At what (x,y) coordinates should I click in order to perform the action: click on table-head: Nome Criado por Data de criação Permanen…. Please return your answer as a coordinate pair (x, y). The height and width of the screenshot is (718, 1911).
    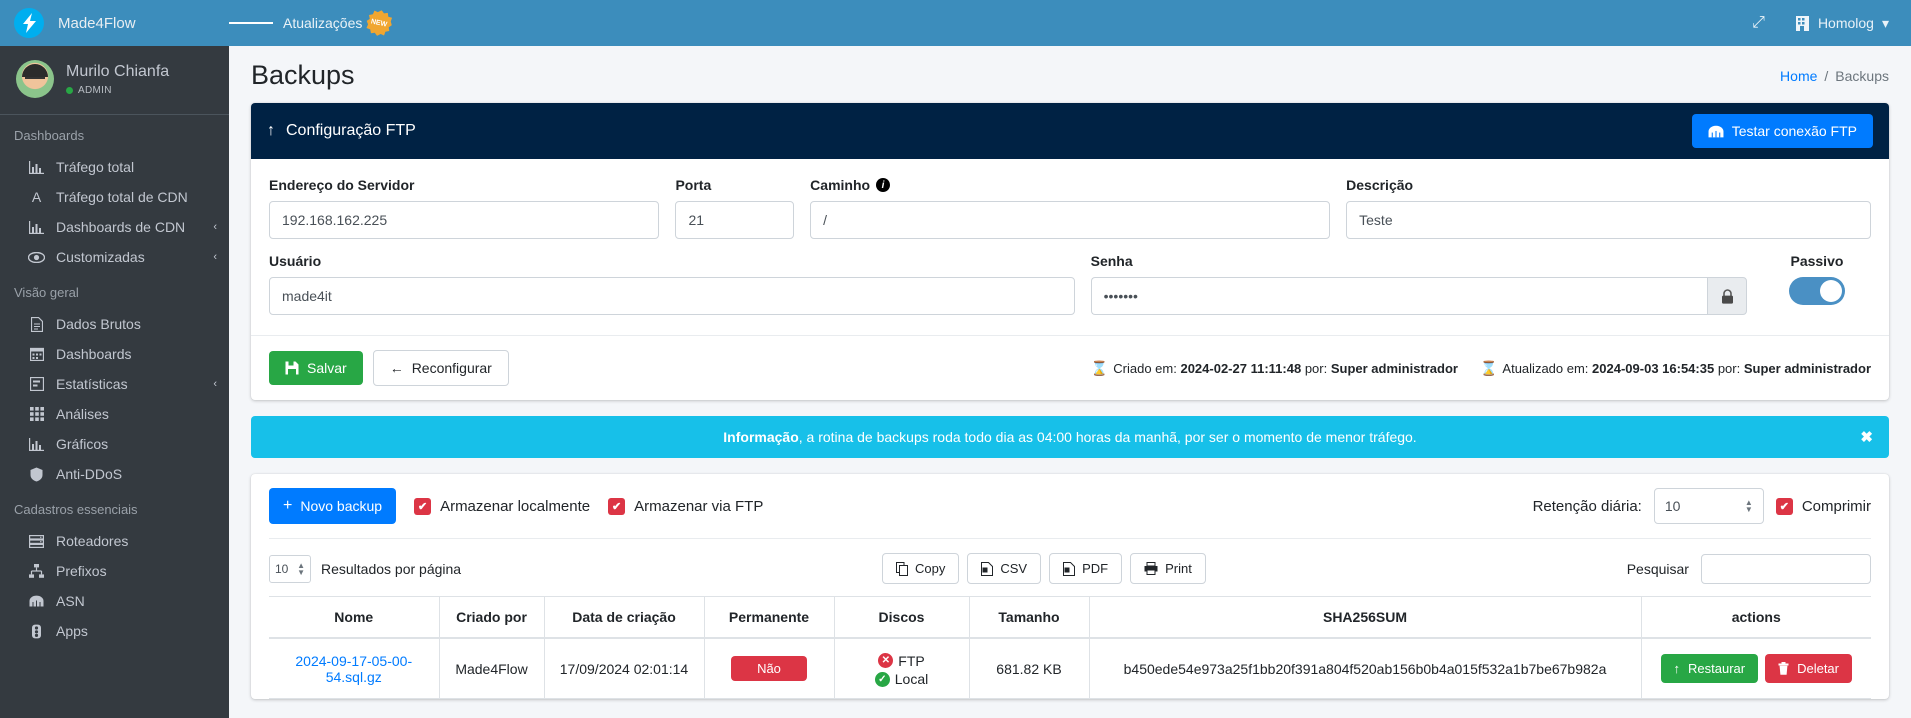
    Looking at the image, I should click on (1070, 617).